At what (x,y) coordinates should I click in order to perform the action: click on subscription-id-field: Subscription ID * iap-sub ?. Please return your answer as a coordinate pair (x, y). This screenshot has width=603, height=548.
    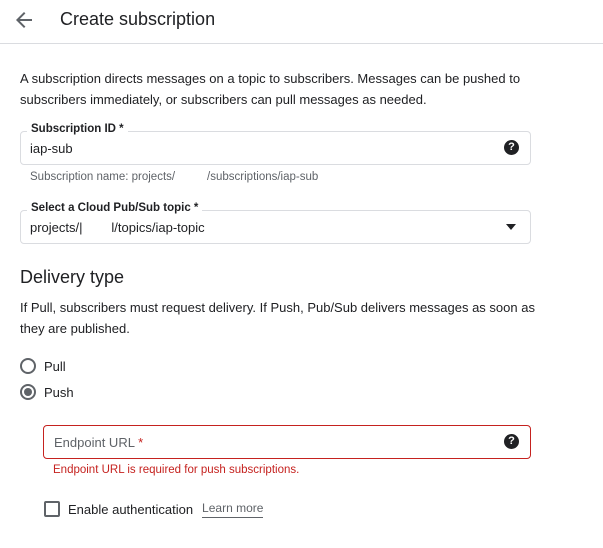
    Looking at the image, I should click on (275, 144).